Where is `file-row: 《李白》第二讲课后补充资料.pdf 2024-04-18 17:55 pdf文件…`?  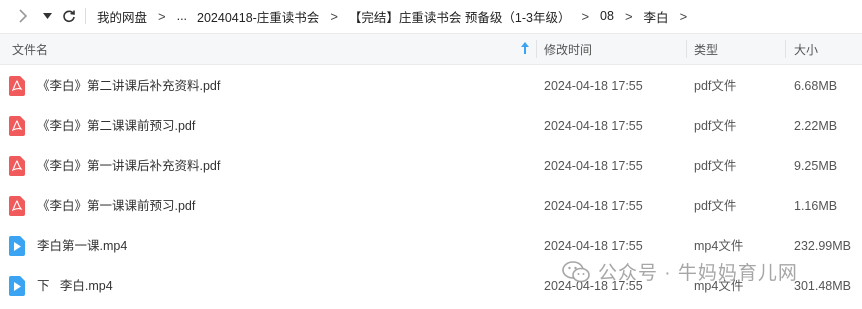
file-row: 《李白》第二讲课后补充资料.pdf 2024-04-18 17:55 pdf文件… is located at coordinates (431, 86).